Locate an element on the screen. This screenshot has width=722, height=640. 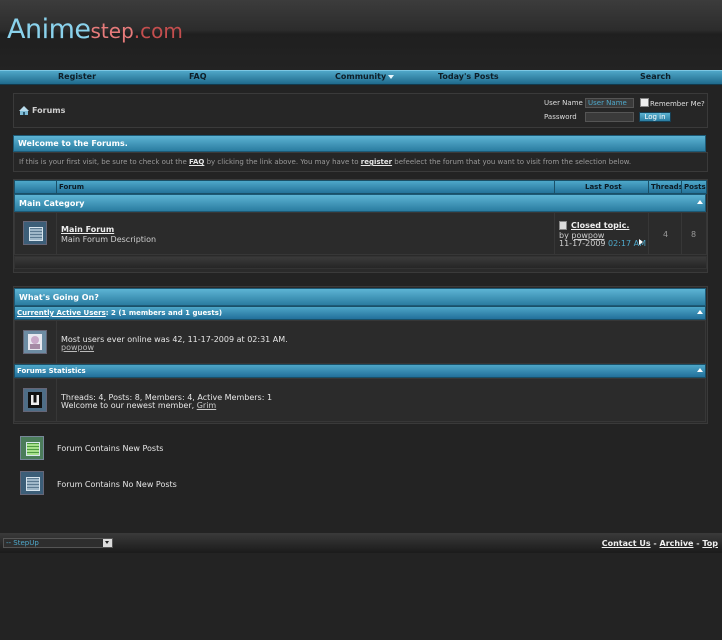
nav-community-label: Community is located at coordinates (361, 76).